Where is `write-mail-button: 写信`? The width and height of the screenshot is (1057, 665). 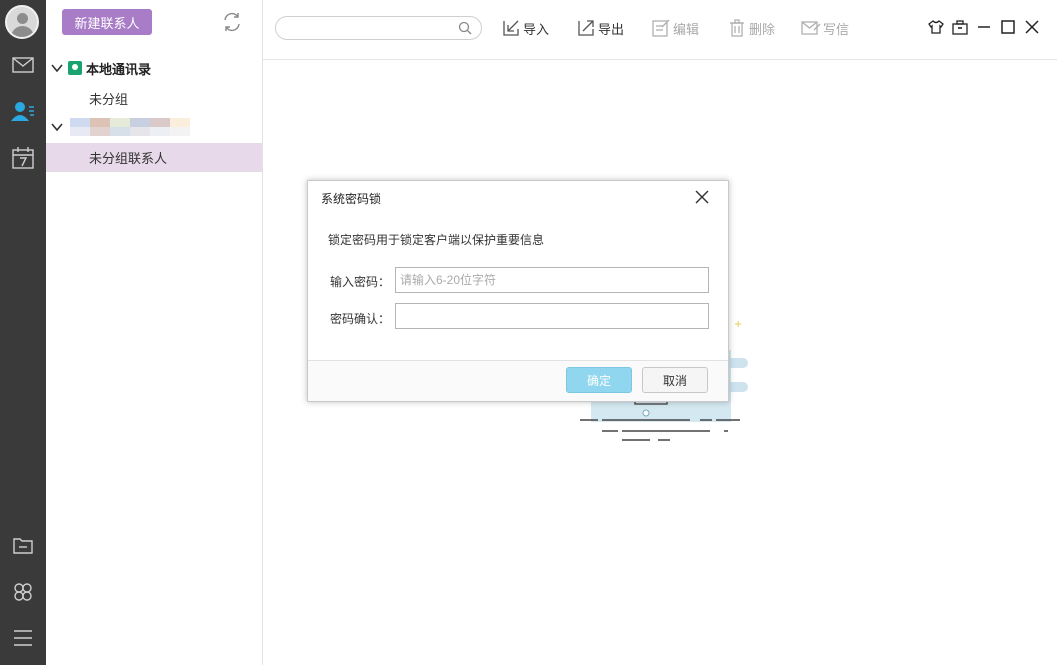 write-mail-button: 写信 is located at coordinates (825, 28).